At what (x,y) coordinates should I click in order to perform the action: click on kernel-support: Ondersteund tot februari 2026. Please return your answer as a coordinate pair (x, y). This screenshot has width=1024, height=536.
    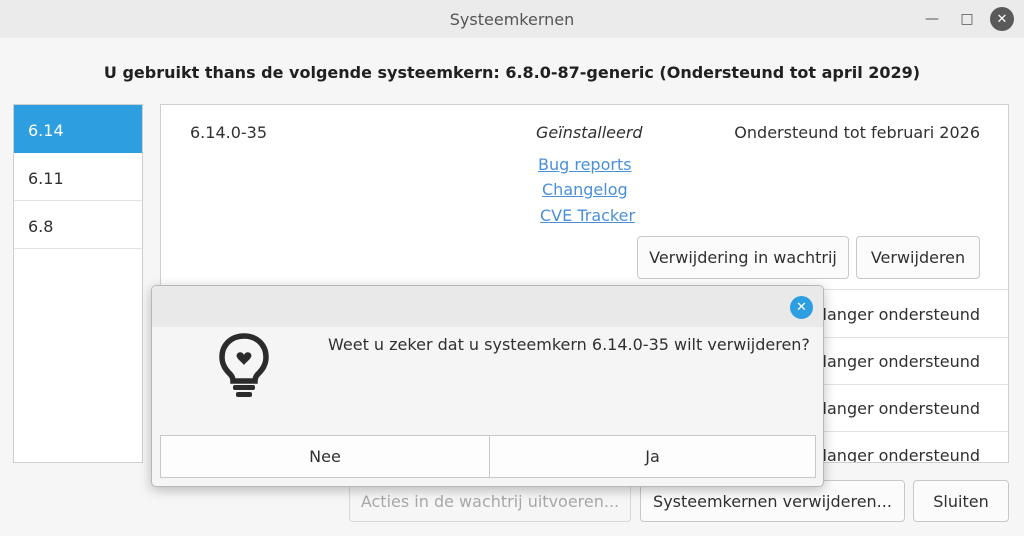
    Looking at the image, I should click on (857, 132).